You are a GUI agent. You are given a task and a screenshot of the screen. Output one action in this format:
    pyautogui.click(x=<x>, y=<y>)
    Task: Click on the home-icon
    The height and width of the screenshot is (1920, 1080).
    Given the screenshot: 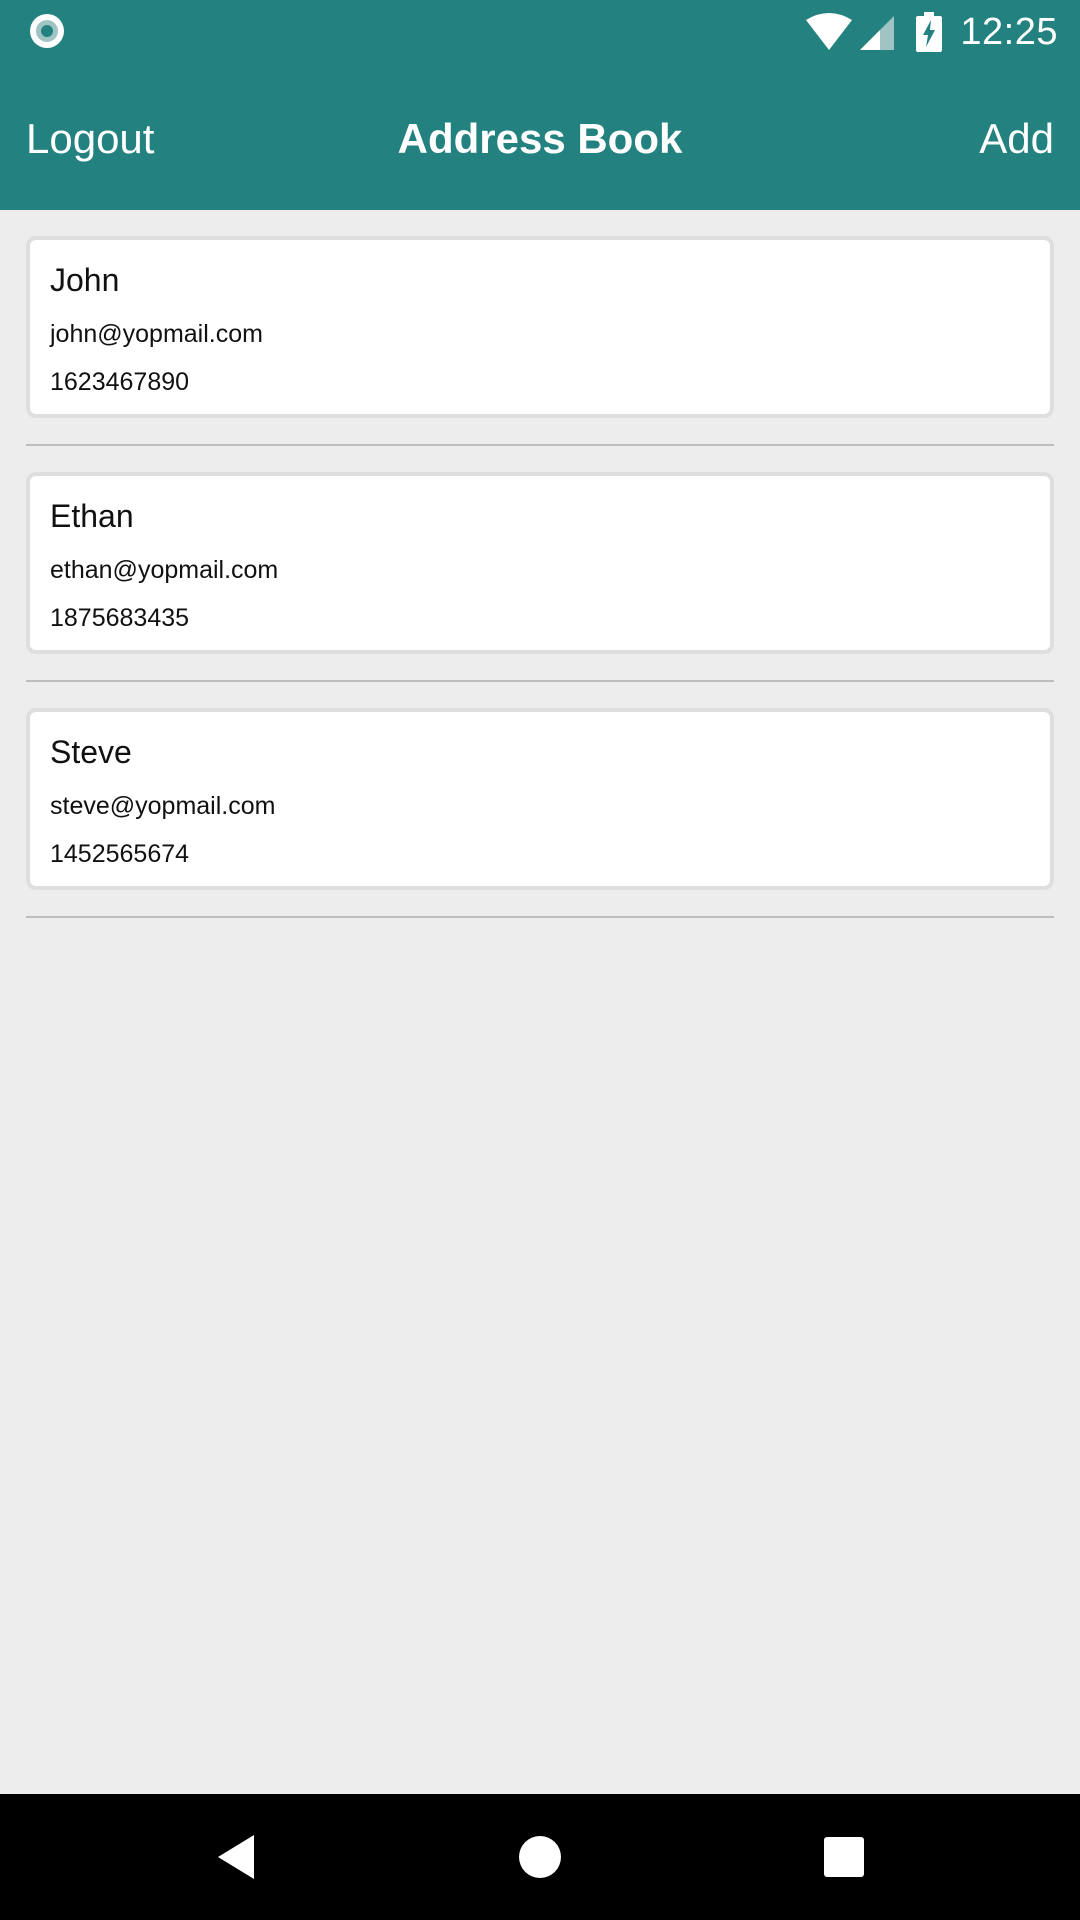 What is the action you would take?
    pyautogui.click(x=540, y=1857)
    